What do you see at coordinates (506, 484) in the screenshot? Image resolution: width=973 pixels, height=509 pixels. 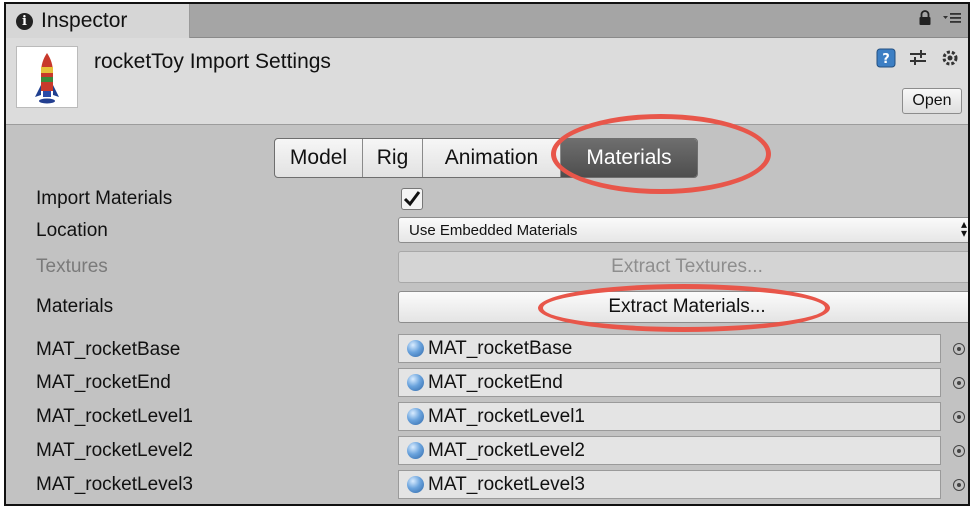 I see `material-slot-value: MAT_rocketLevel3` at bounding box center [506, 484].